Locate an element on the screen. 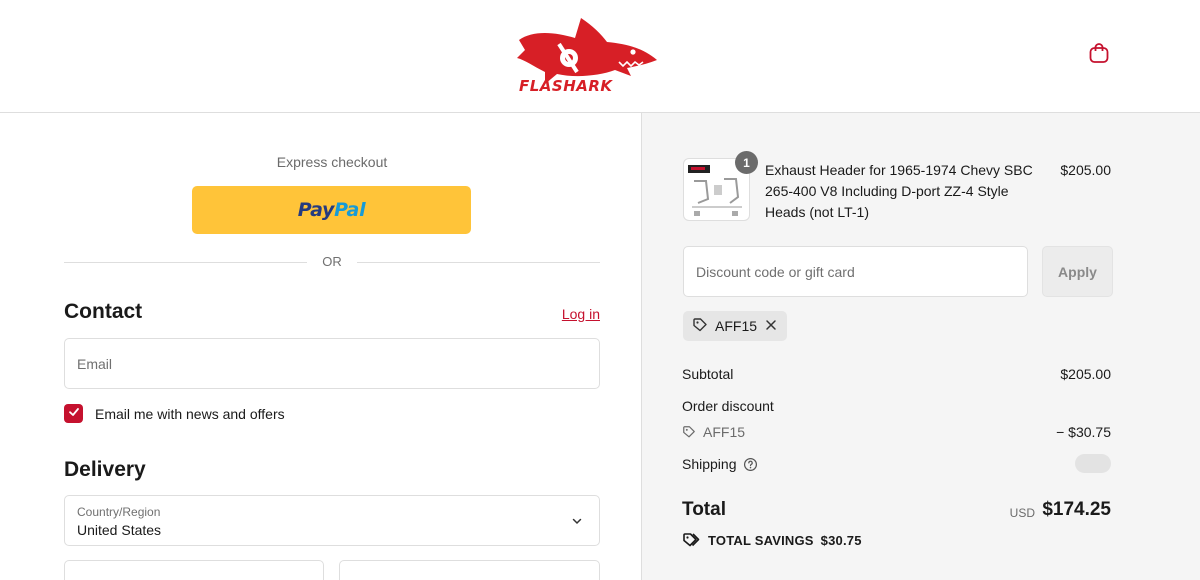 The width and height of the screenshot is (1200, 580). newsletter-option: Email me with news and offers is located at coordinates (174, 413).